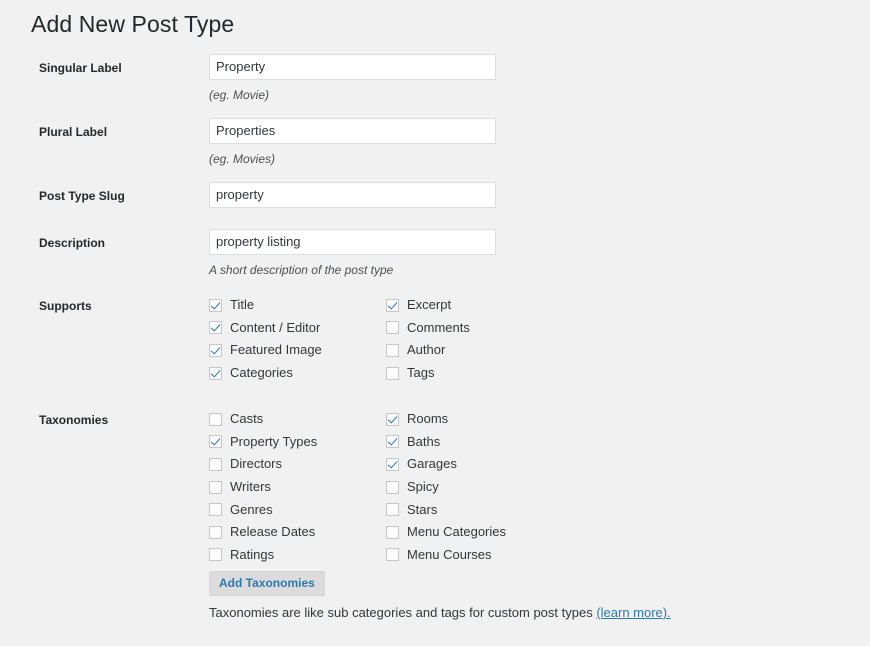 The image size is (870, 646). I want to click on checkbox-label: Comments, so click(438, 327).